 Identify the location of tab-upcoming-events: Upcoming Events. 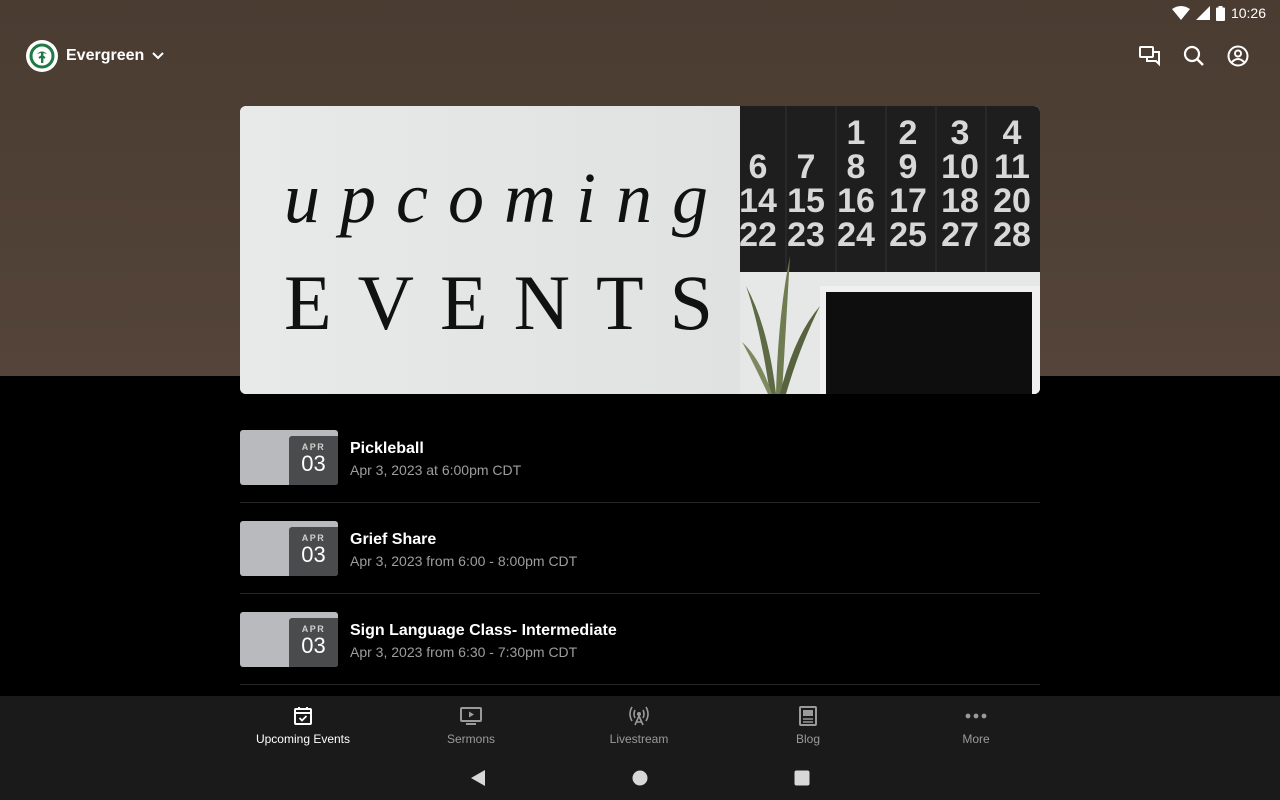
(303, 726).